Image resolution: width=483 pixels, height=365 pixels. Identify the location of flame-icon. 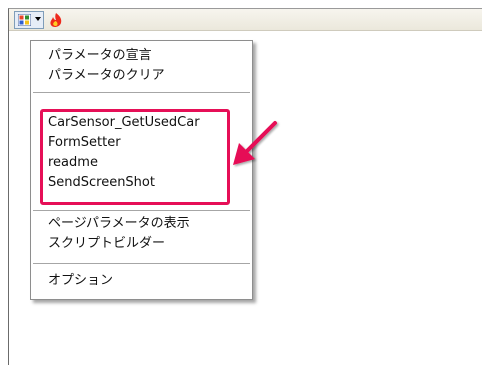
(56, 20).